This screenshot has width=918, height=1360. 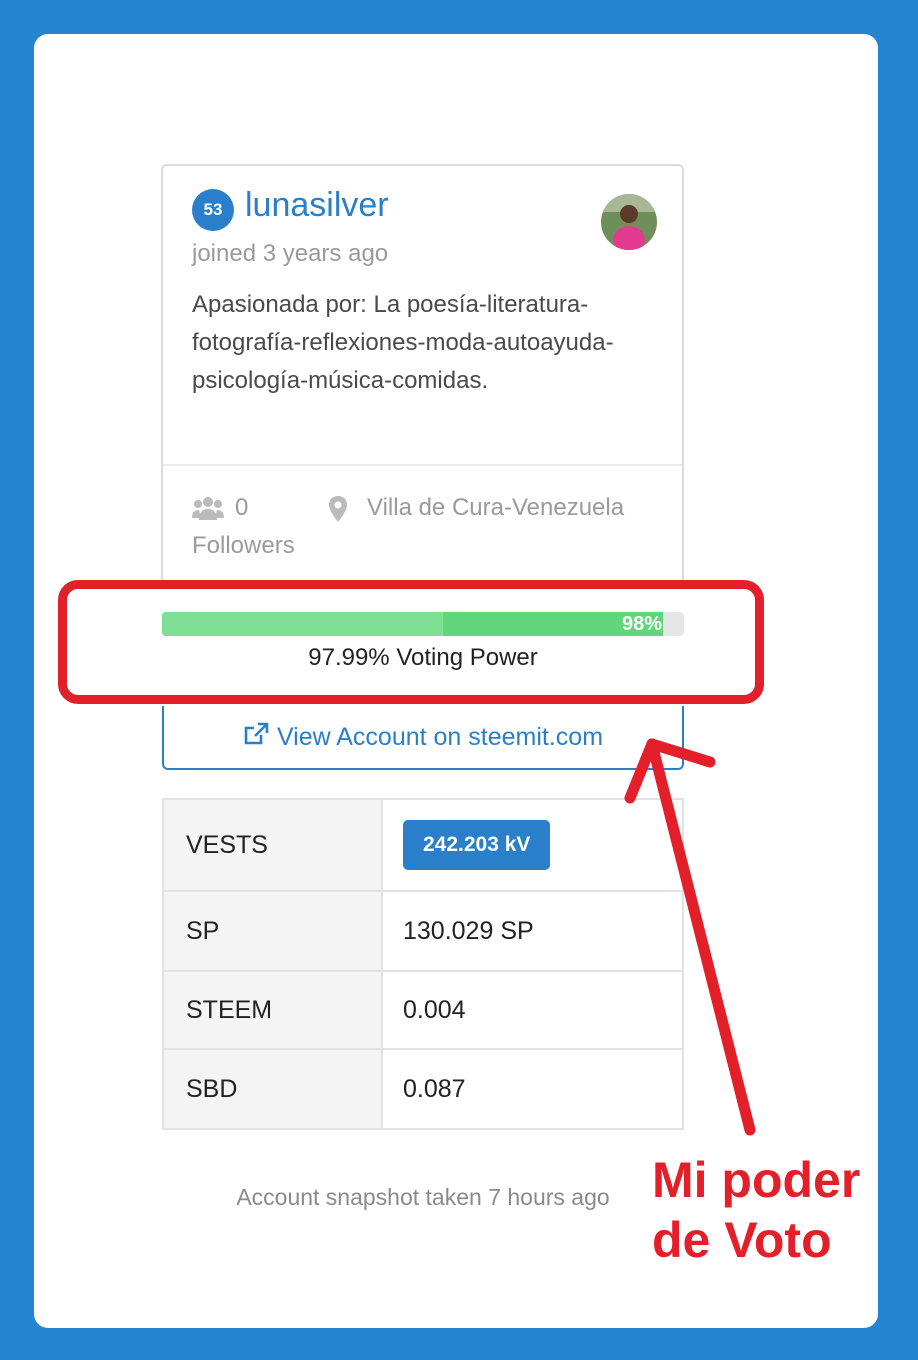 I want to click on highlight-box, so click(x=411, y=642).